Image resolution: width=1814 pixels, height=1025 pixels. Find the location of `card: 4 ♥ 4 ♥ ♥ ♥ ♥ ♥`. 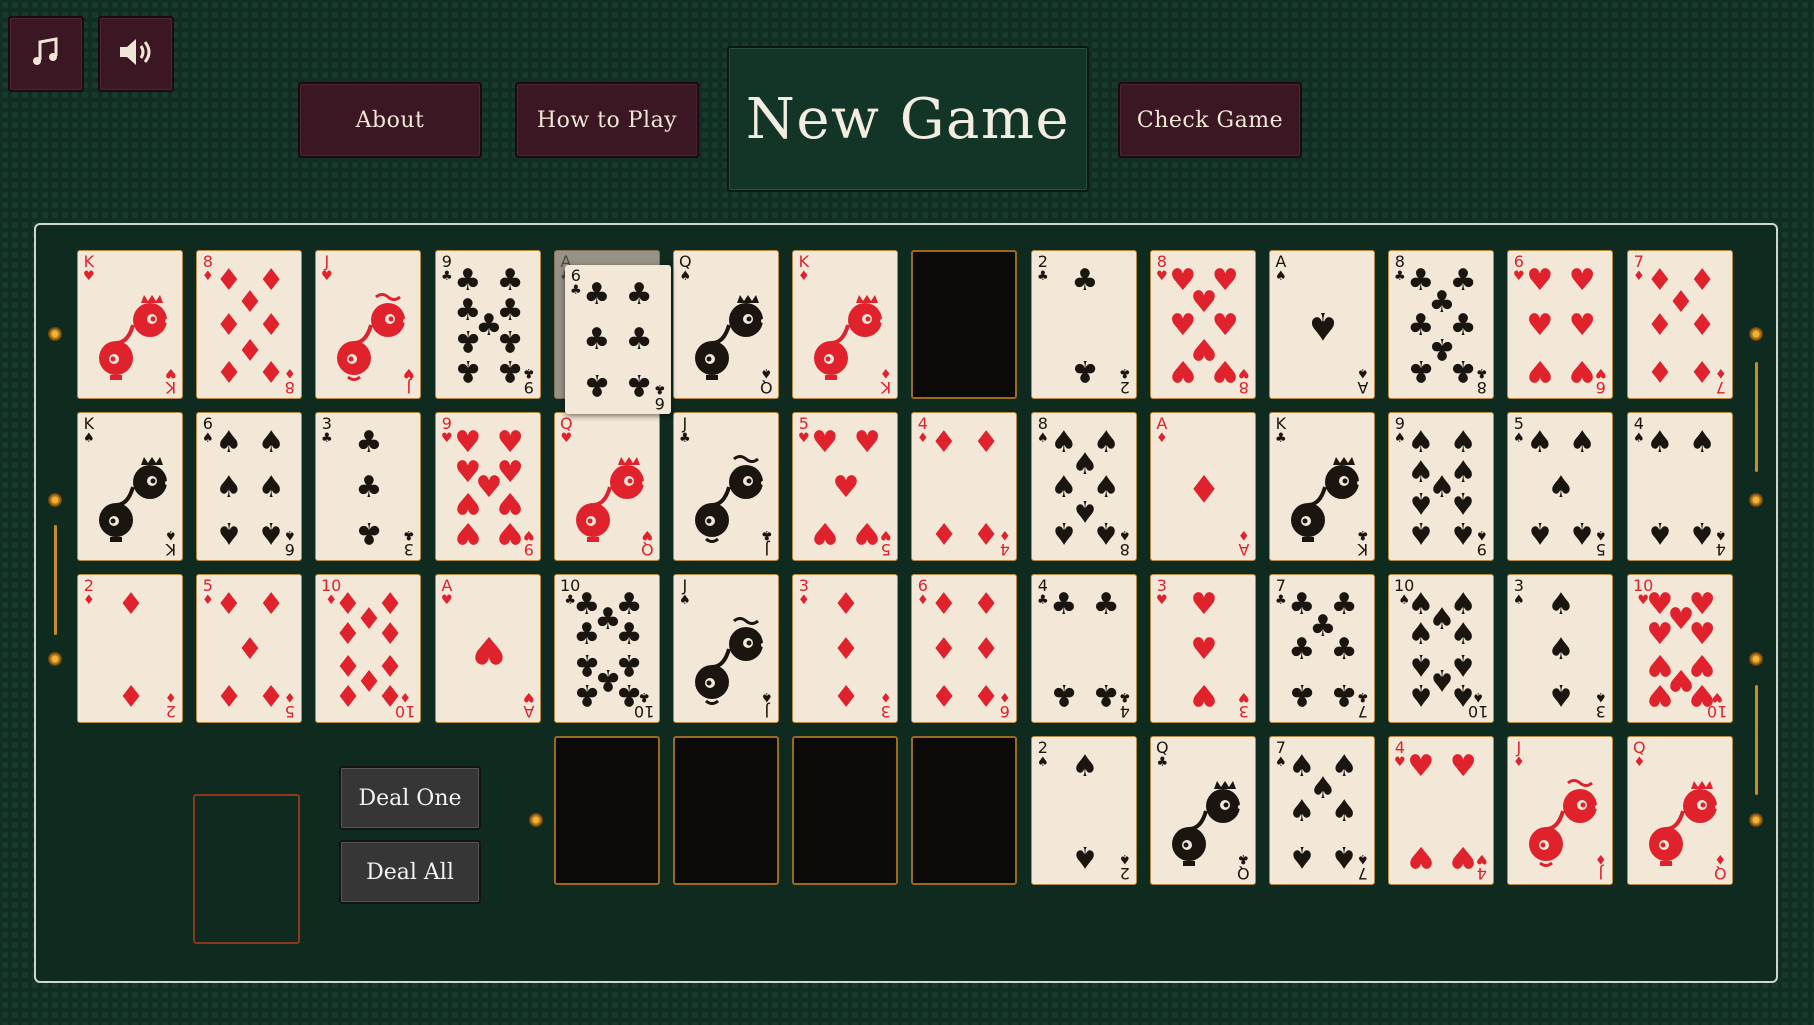

card: 4 ♥ 4 ♥ ♥ ♥ ♥ ♥ is located at coordinates (1441, 810).